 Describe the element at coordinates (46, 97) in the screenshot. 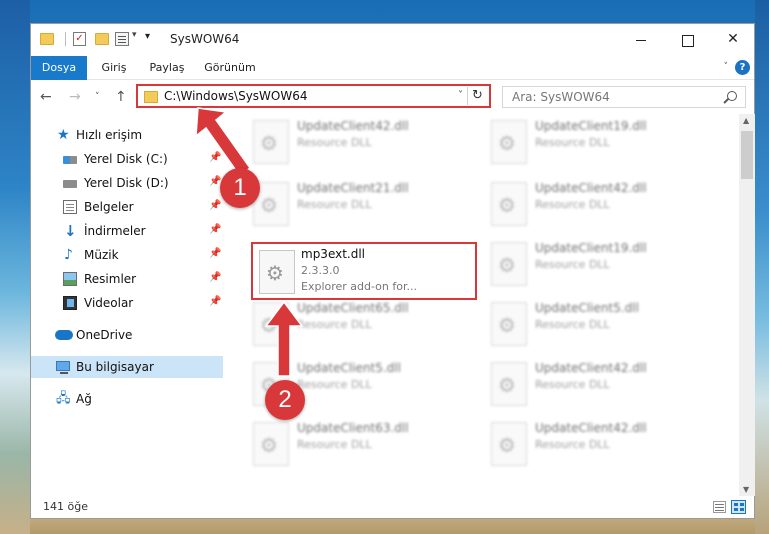

I see `back-arrow-icon: ←` at that location.